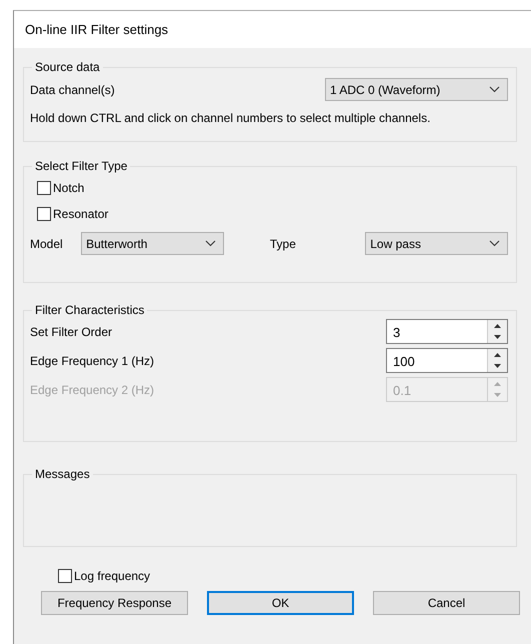 Image resolution: width=531 pixels, height=644 pixels. Describe the element at coordinates (96, 29) in the screenshot. I see `window-title: On-line IIR Filter settings` at that location.